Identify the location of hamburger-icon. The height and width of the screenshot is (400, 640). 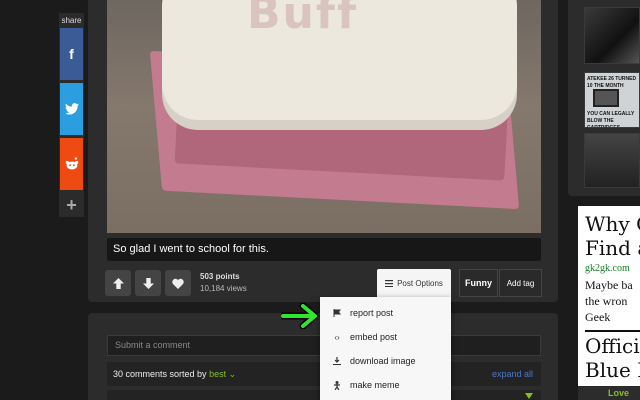
(389, 283).